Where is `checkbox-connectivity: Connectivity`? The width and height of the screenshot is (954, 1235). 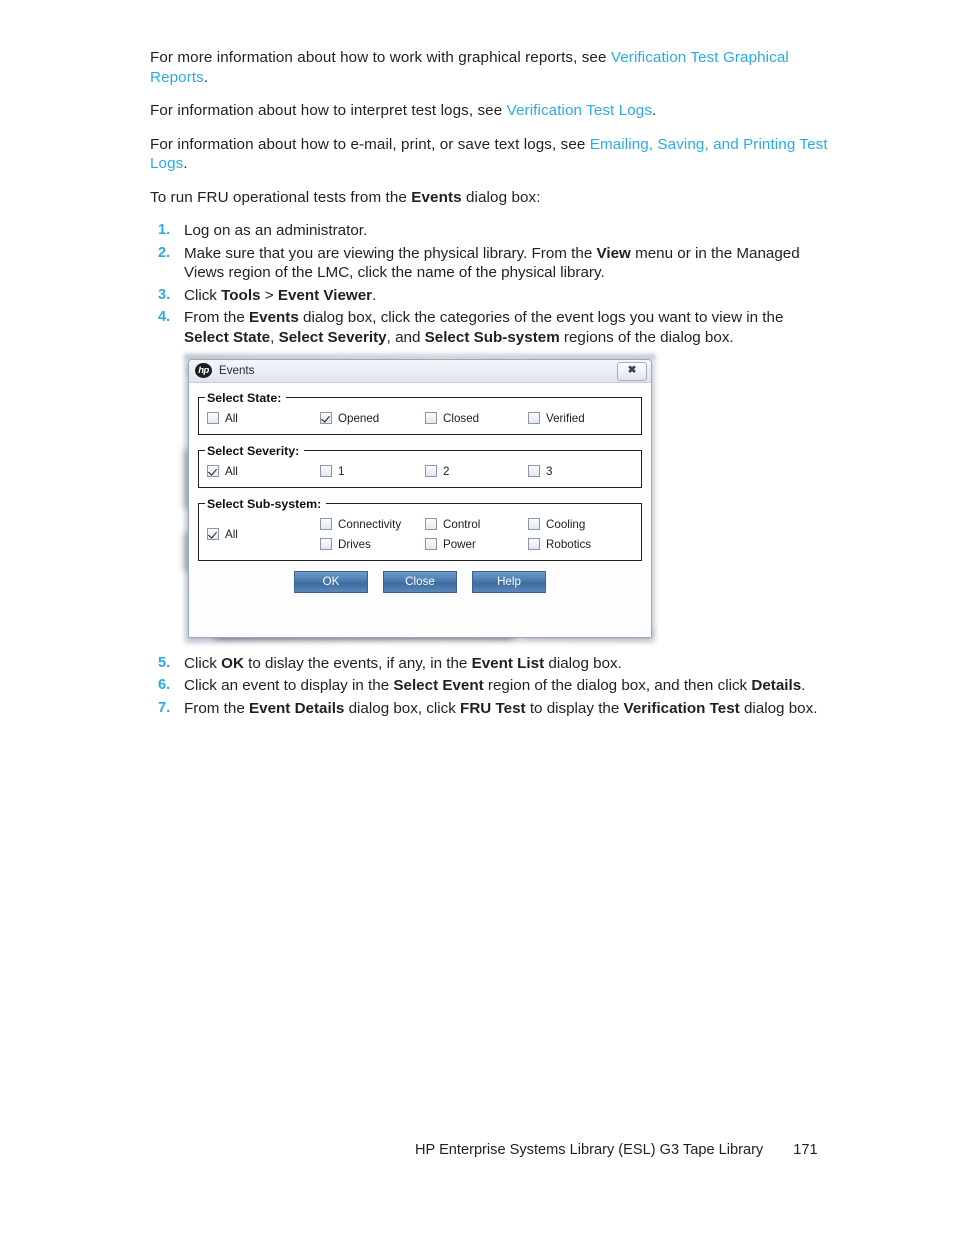 checkbox-connectivity: Connectivity is located at coordinates (372, 524).